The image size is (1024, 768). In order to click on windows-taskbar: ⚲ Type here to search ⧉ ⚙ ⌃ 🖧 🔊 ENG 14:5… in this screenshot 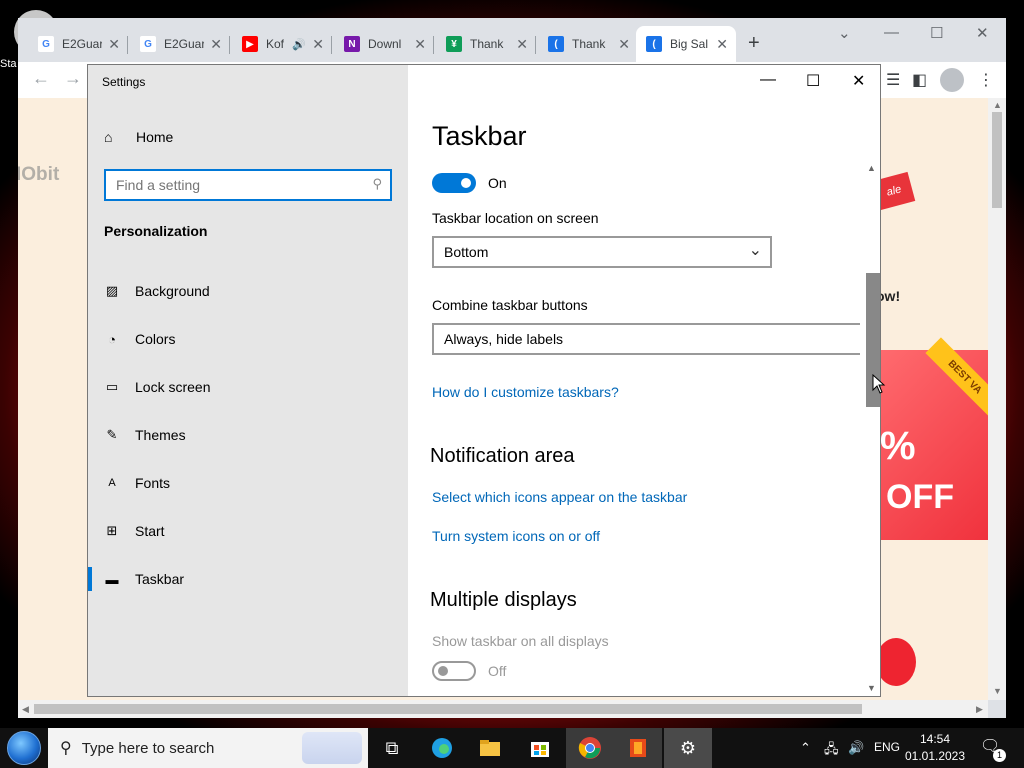, I will do `click(512, 748)`.